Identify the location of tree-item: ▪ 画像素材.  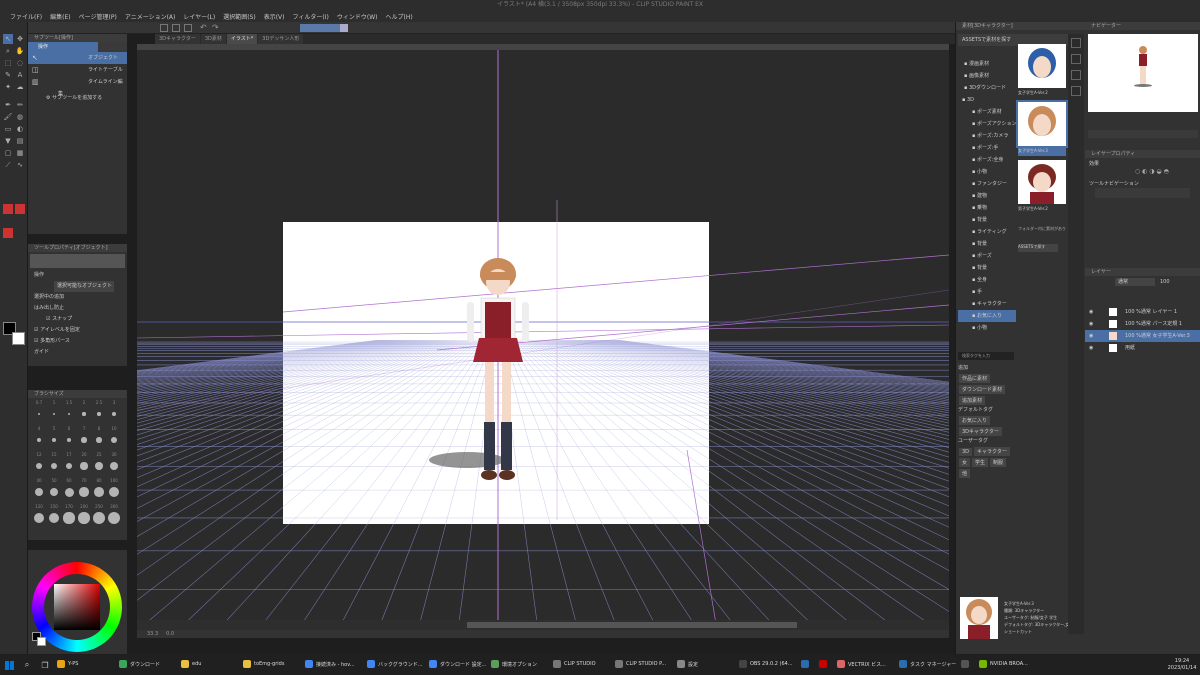
(987, 76).